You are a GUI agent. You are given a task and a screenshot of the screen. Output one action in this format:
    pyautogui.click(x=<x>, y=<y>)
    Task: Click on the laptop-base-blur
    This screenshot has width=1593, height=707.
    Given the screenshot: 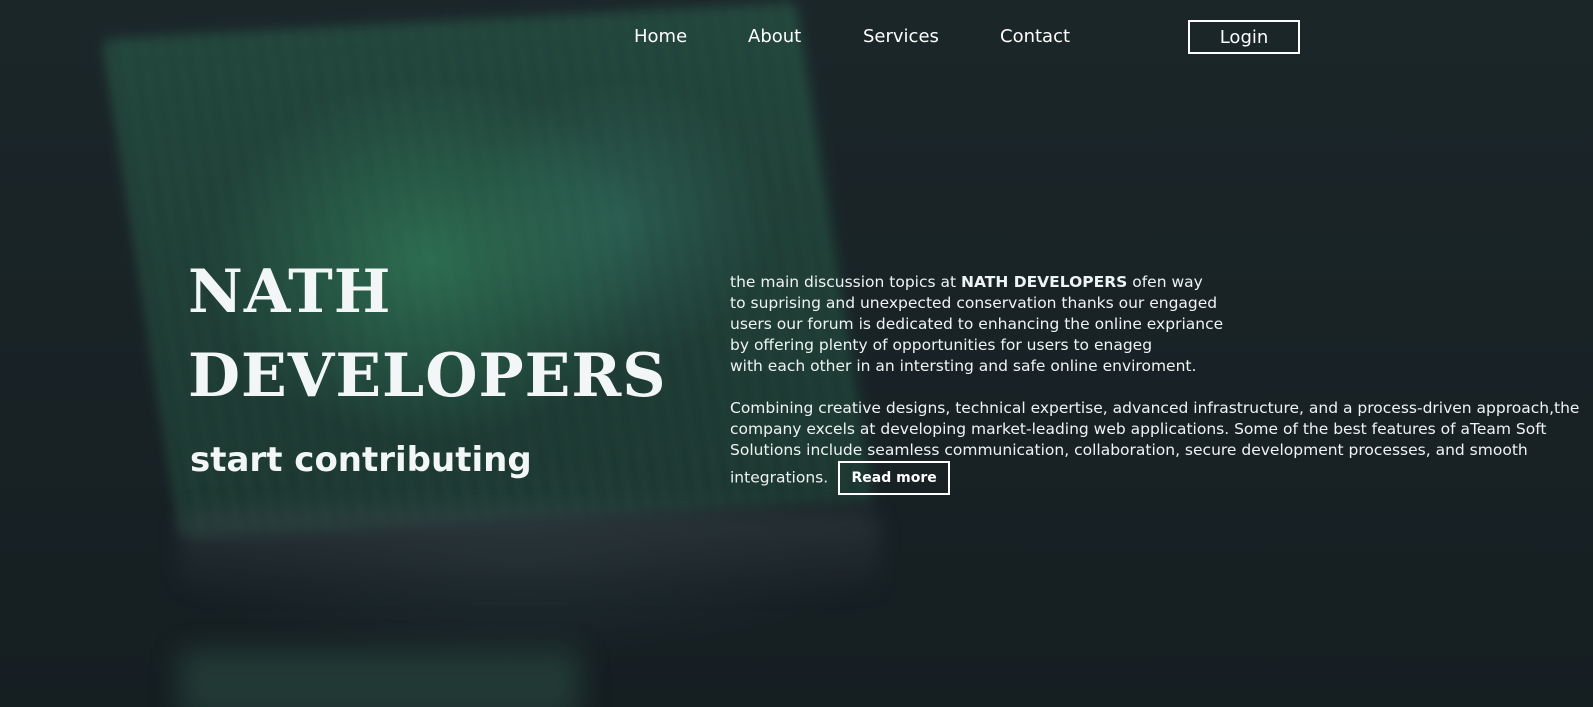 What is the action you would take?
    pyautogui.click(x=530, y=550)
    